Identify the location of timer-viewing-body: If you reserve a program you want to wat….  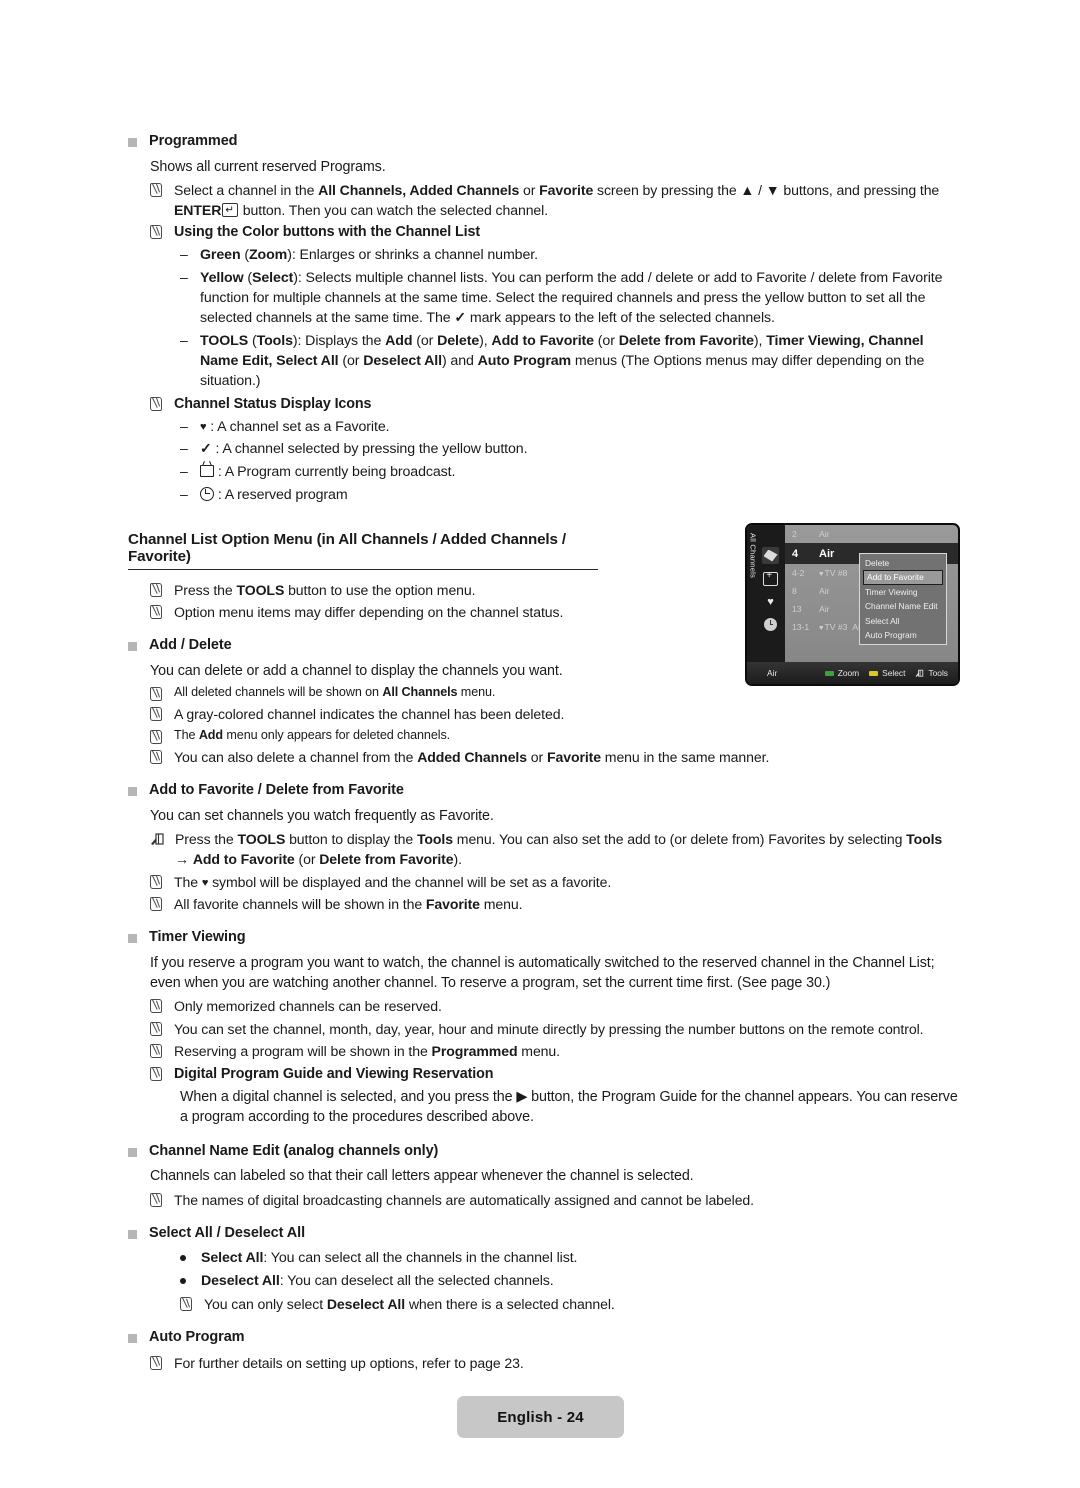
(542, 972).